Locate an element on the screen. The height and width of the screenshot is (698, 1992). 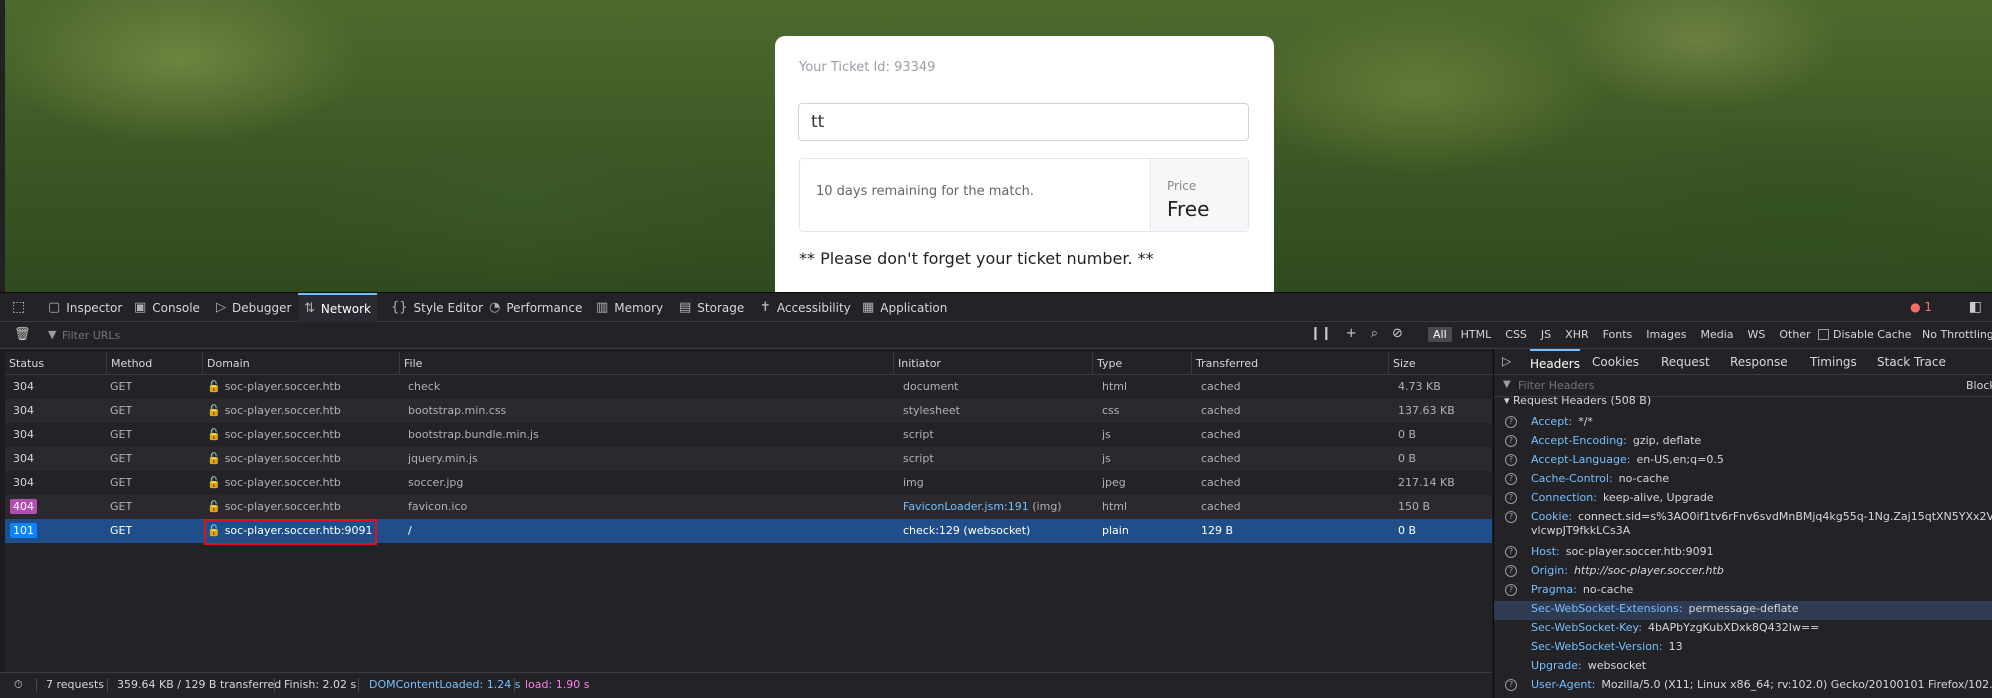
tab-label: Application is located at coordinates (914, 308).